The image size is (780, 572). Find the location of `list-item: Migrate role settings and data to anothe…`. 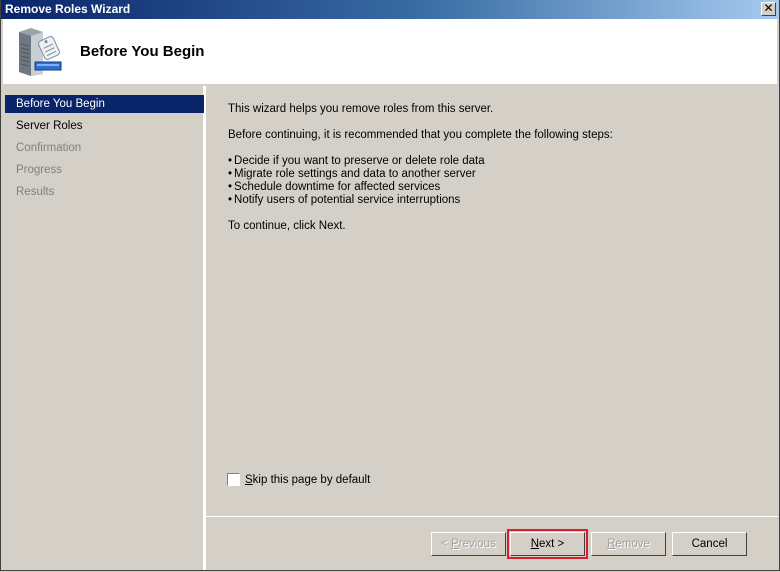

list-item: Migrate role settings and data to anothe… is located at coordinates (356, 174).